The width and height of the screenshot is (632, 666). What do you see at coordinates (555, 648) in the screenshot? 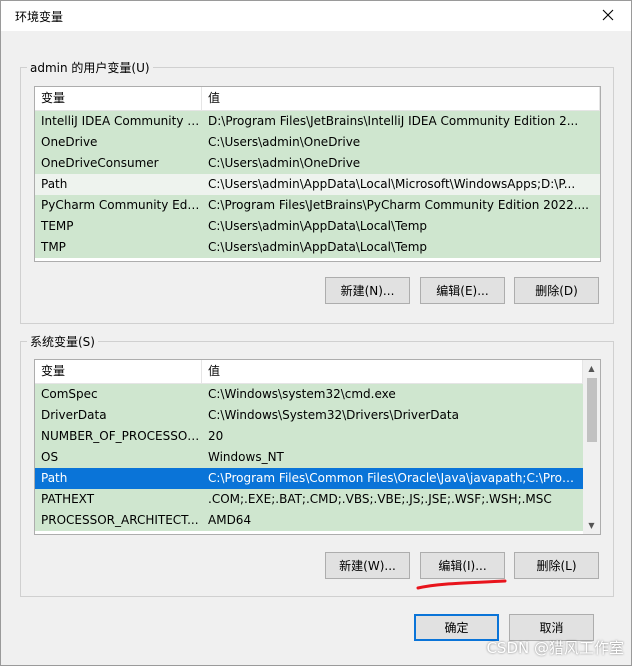
I see `watermark-text: CSDN @猎风工作室` at bounding box center [555, 648].